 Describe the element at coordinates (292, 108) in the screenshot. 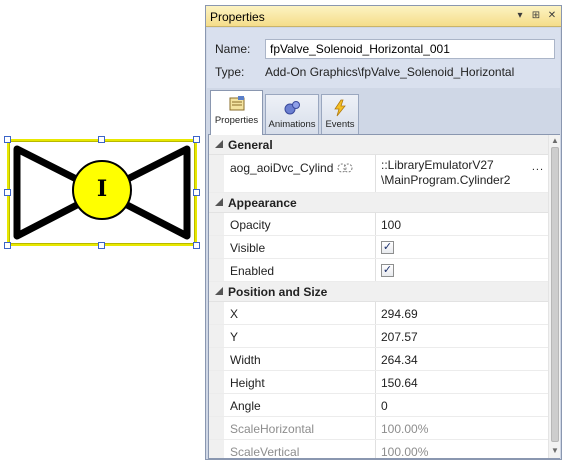

I see `animations-icon` at that location.